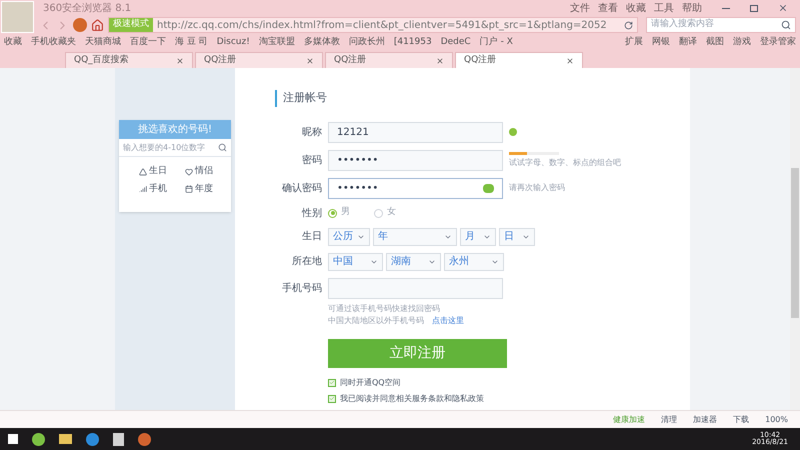 This screenshot has height=450, width=800. Describe the element at coordinates (301, 289) in the screenshot. I see `field-label: 手机号码` at that location.